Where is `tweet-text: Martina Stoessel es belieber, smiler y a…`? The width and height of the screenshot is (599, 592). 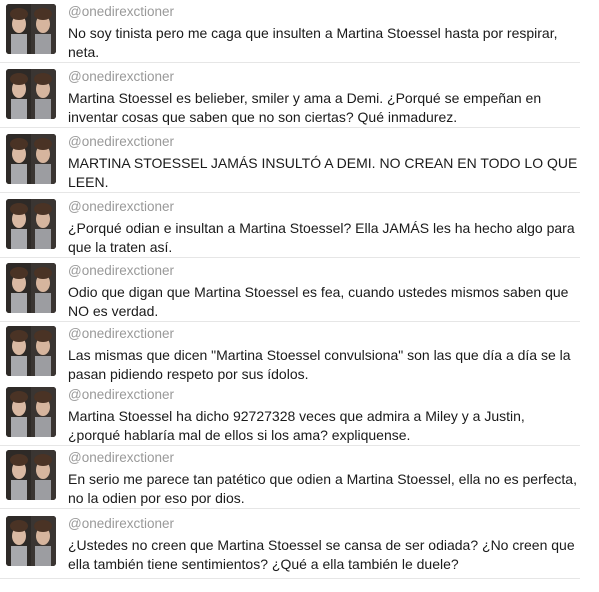 tweet-text: Martina Stoessel es belieber, smiler y a… is located at coordinates (305, 107).